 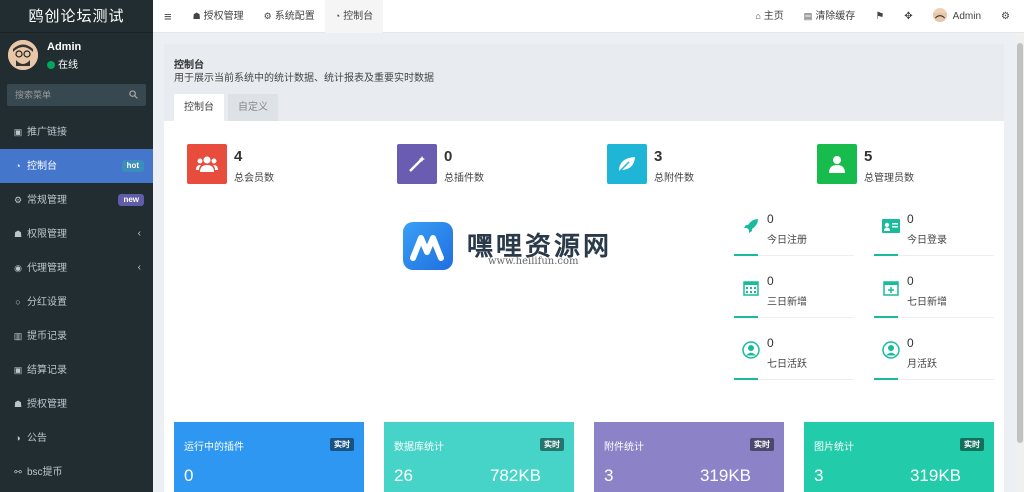 I want to click on settings-button: ⚙, so click(x=1005, y=16).